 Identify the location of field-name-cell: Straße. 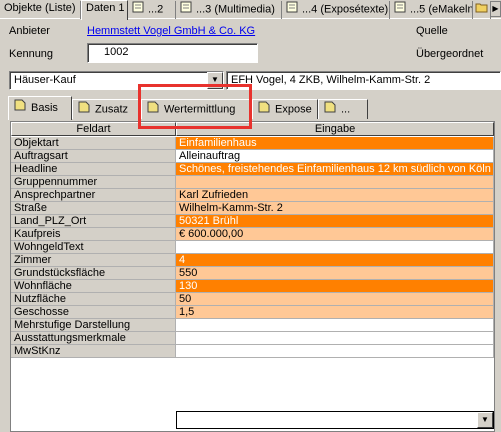
(93, 208).